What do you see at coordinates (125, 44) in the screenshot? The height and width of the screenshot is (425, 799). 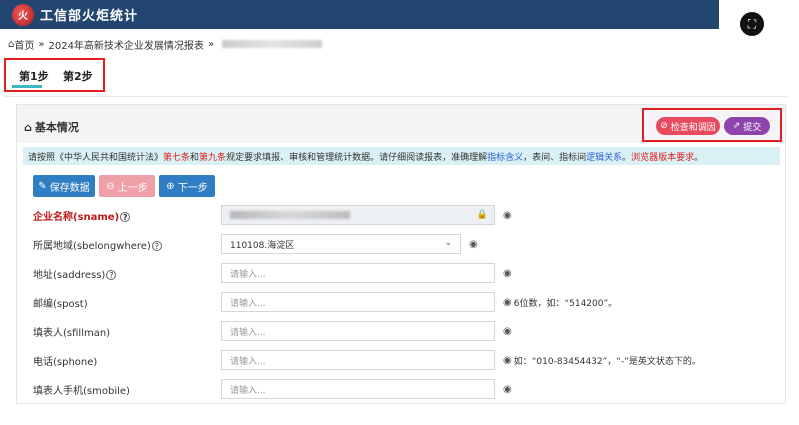 I see `breadcrumb-report: 2024年高新技术企业发展情况报表` at bounding box center [125, 44].